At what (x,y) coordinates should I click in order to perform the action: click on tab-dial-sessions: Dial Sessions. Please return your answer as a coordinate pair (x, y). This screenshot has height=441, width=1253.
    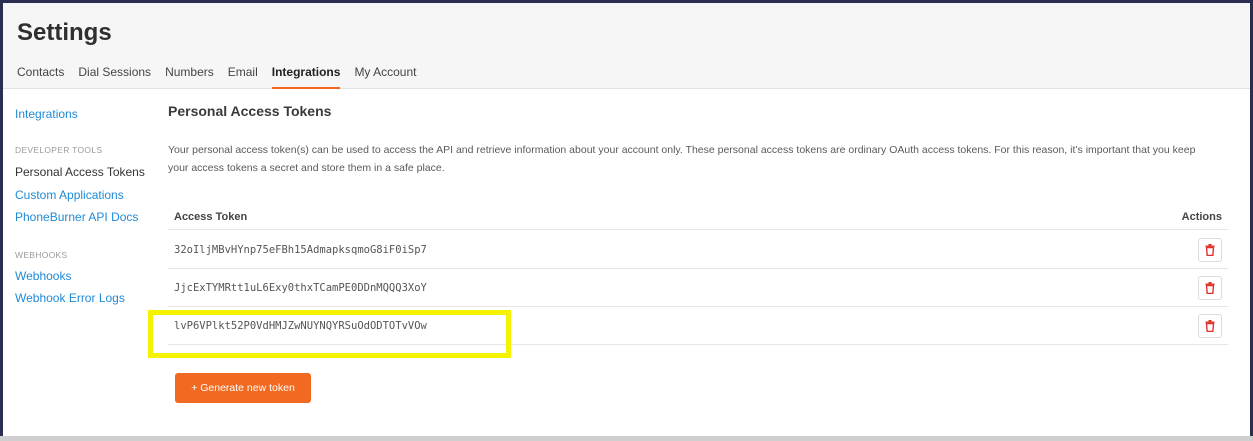
    Looking at the image, I should click on (114, 77).